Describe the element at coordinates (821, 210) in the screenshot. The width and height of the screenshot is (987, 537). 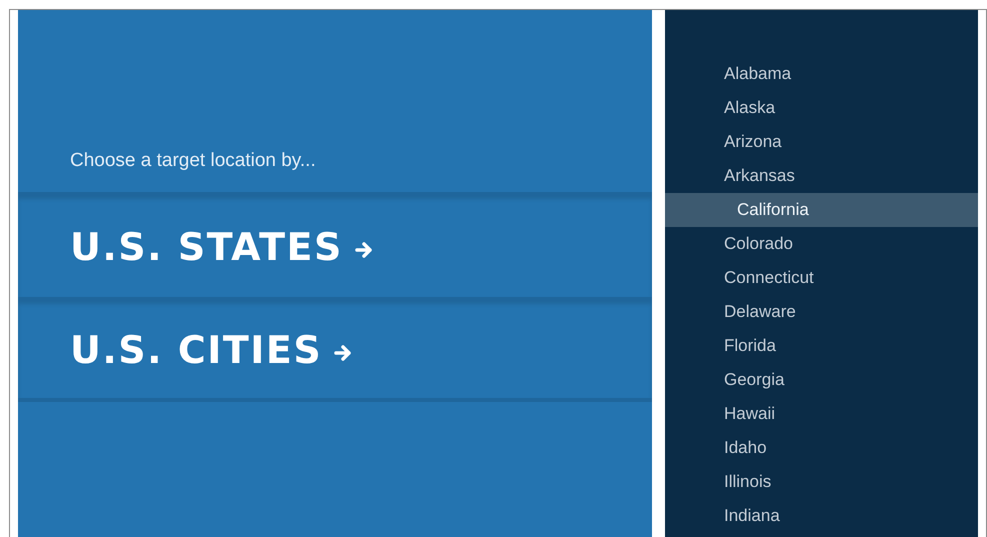
I see `state-list-item: California` at that location.